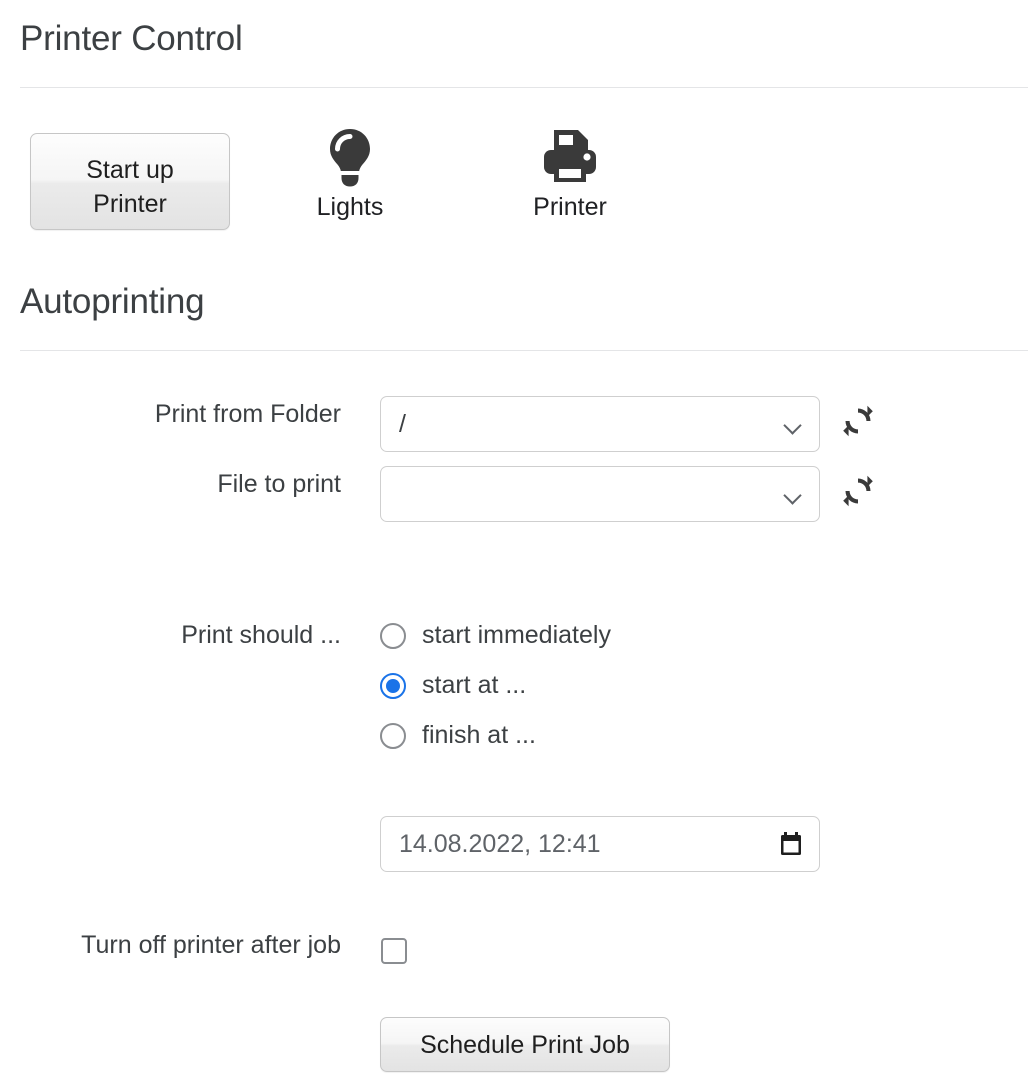  What do you see at coordinates (858, 491) in the screenshot?
I see `refresh-files-button` at bounding box center [858, 491].